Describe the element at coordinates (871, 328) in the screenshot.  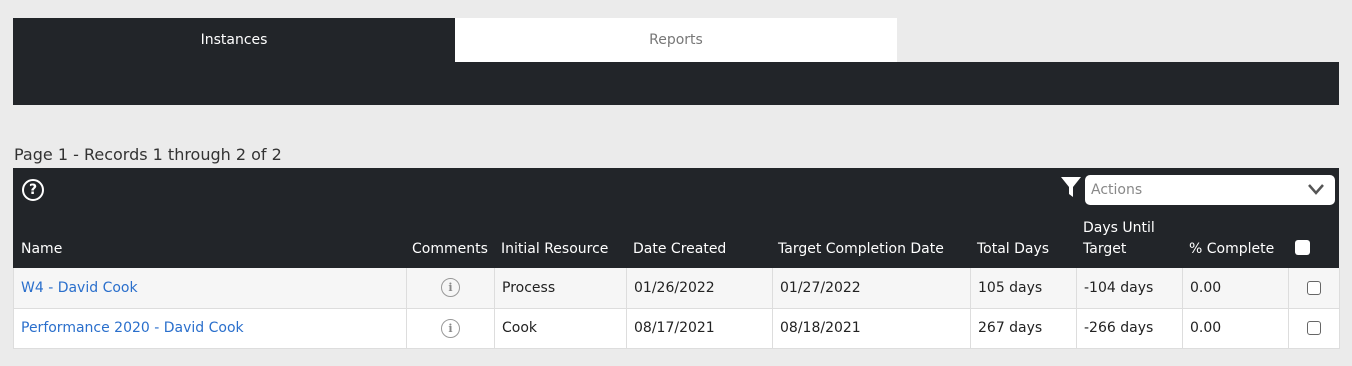
I see `cell-target-completion: 08/18/2021` at that location.